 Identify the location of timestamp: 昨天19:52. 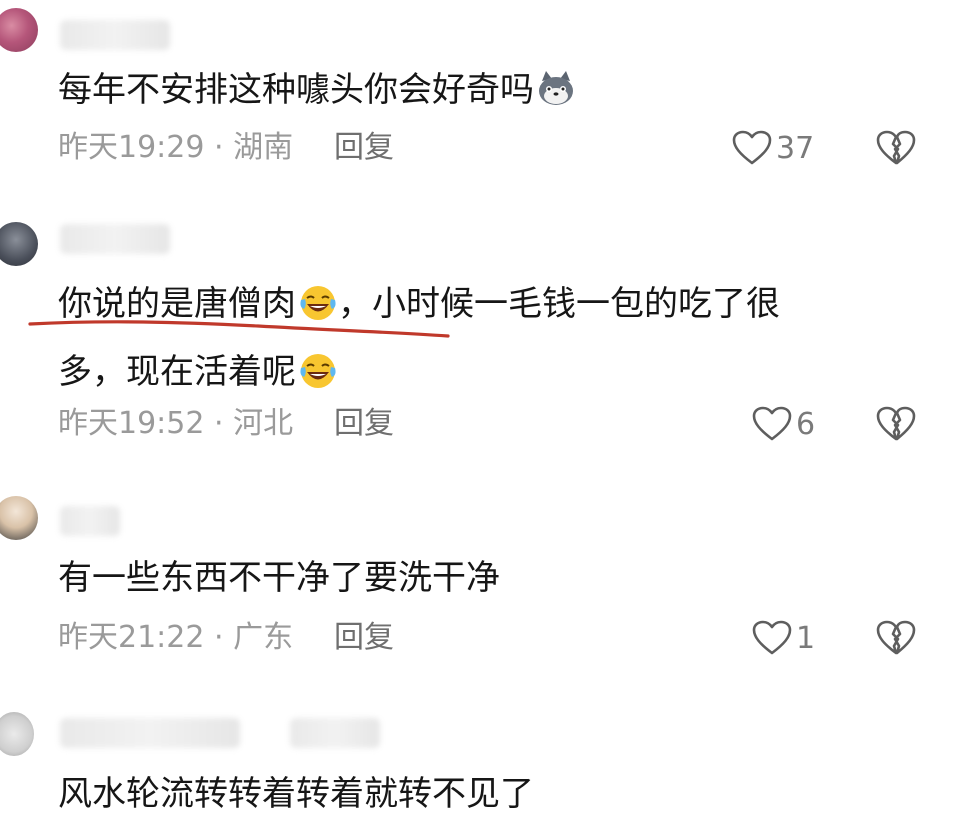
(131, 423).